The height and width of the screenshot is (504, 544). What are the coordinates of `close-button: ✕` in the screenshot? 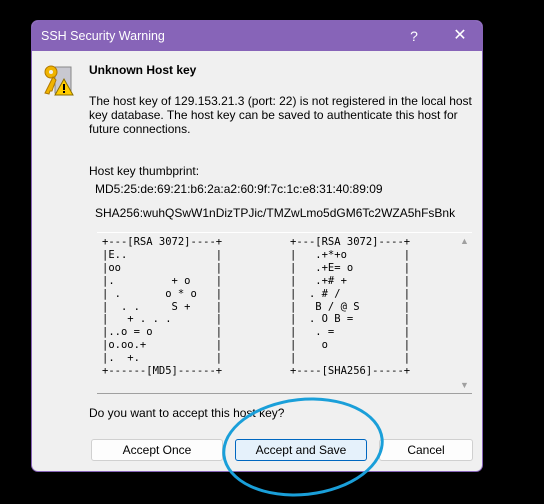 It's located at (460, 36).